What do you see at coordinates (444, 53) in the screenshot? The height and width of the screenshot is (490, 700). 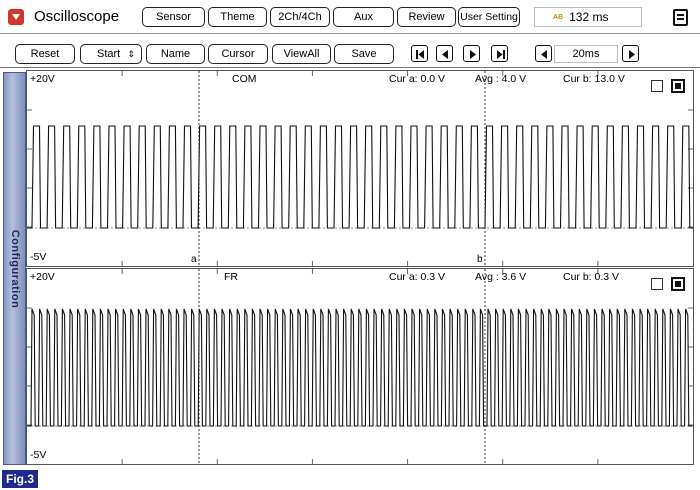 I see `previous-icon` at bounding box center [444, 53].